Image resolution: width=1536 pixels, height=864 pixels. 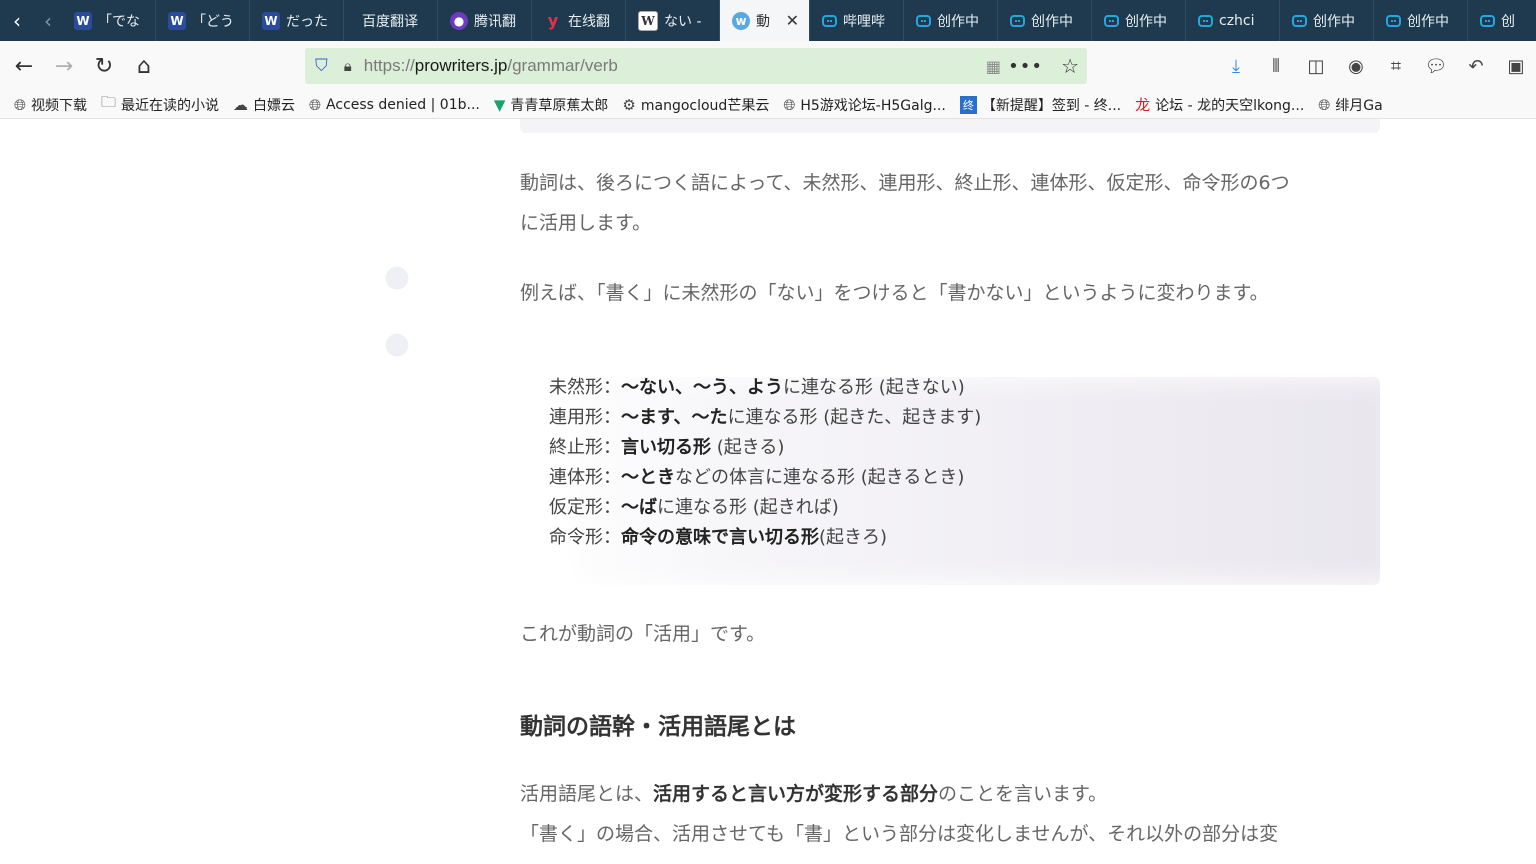 What do you see at coordinates (629, 104) in the screenshot?
I see `gear-icon: ⚙` at bounding box center [629, 104].